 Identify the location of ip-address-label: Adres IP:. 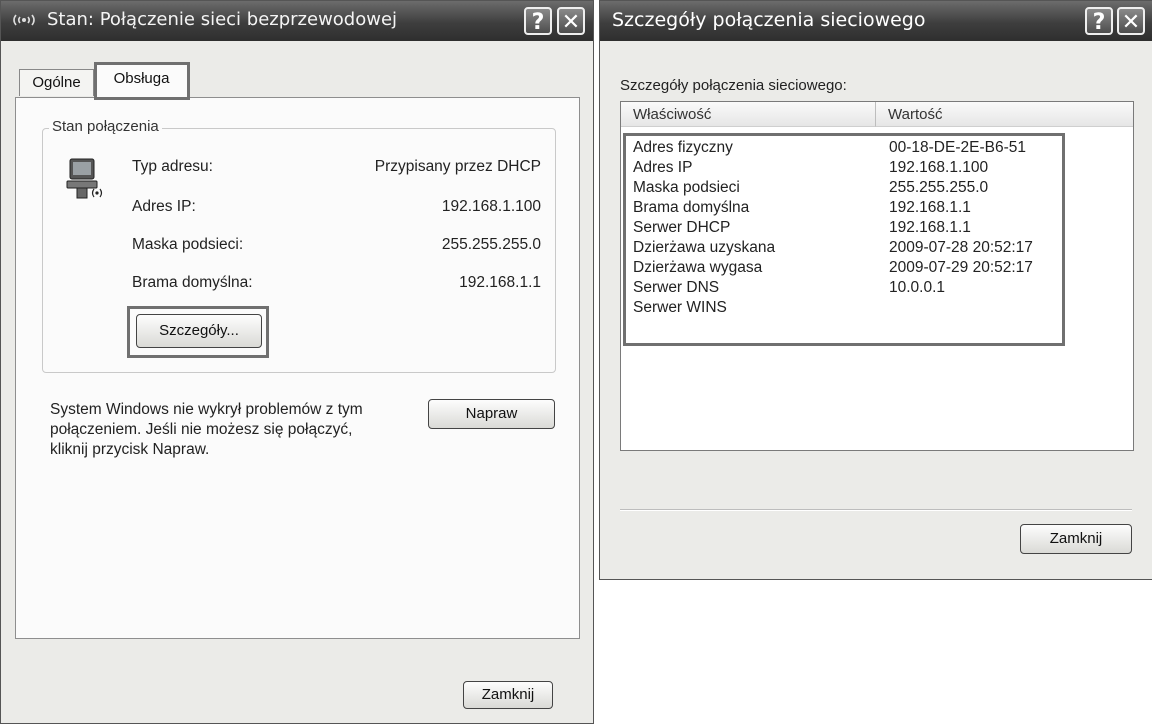
(164, 206).